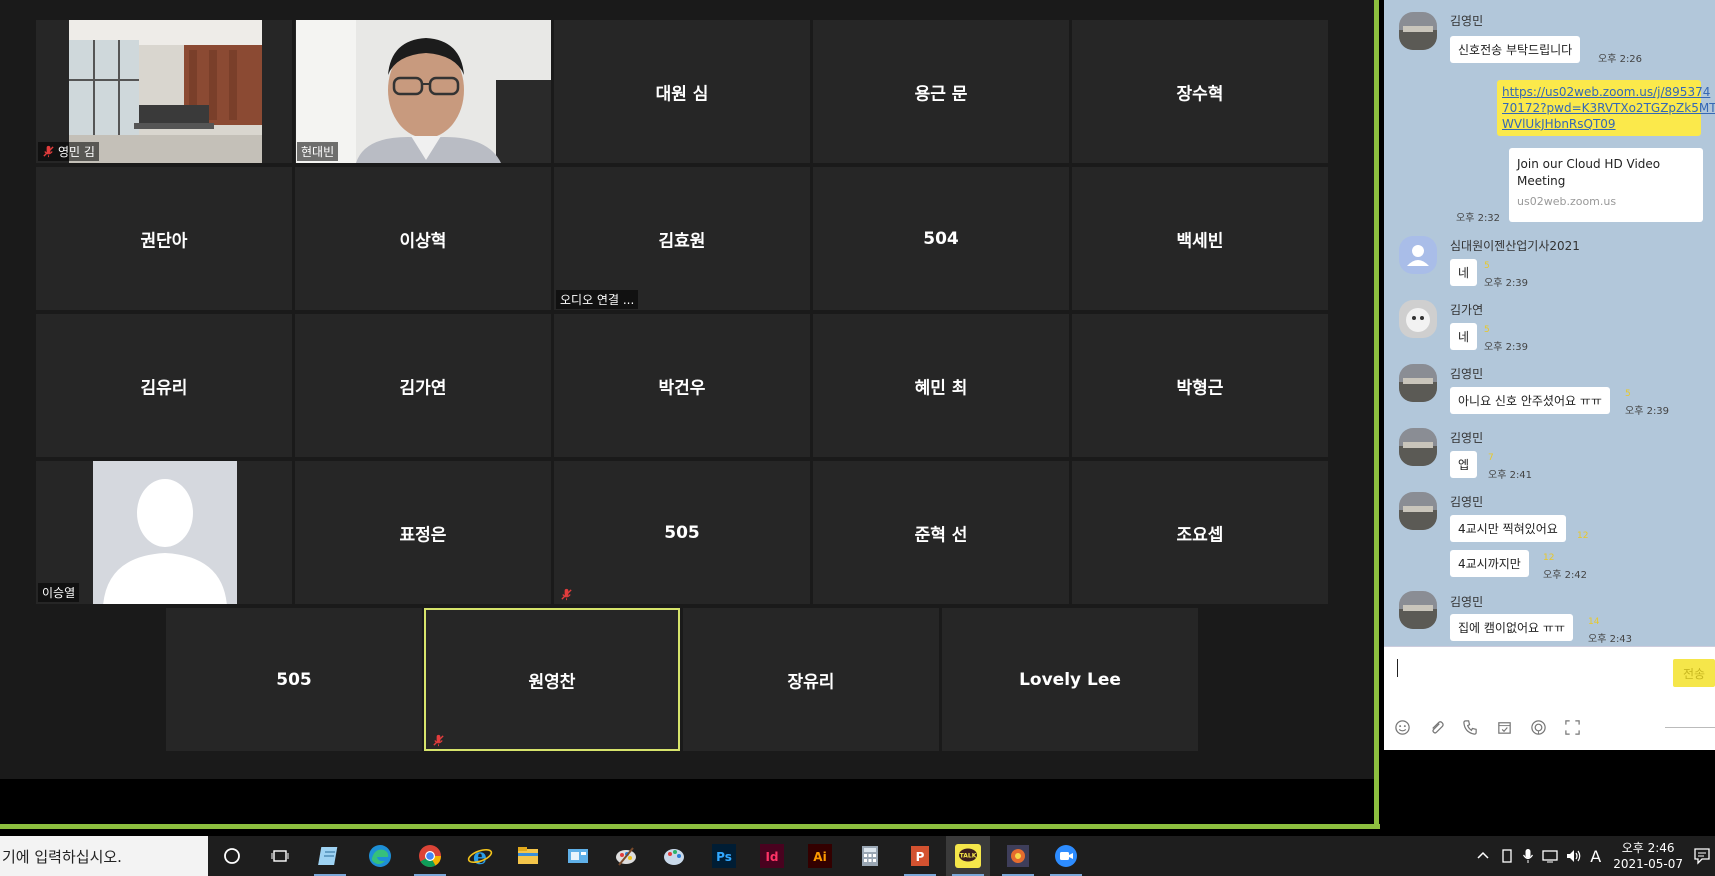 The width and height of the screenshot is (1715, 876). What do you see at coordinates (1511, 627) in the screenshot?
I see `message-bubble: 집에 캠이없어요 ㅠㅠ` at bounding box center [1511, 627].